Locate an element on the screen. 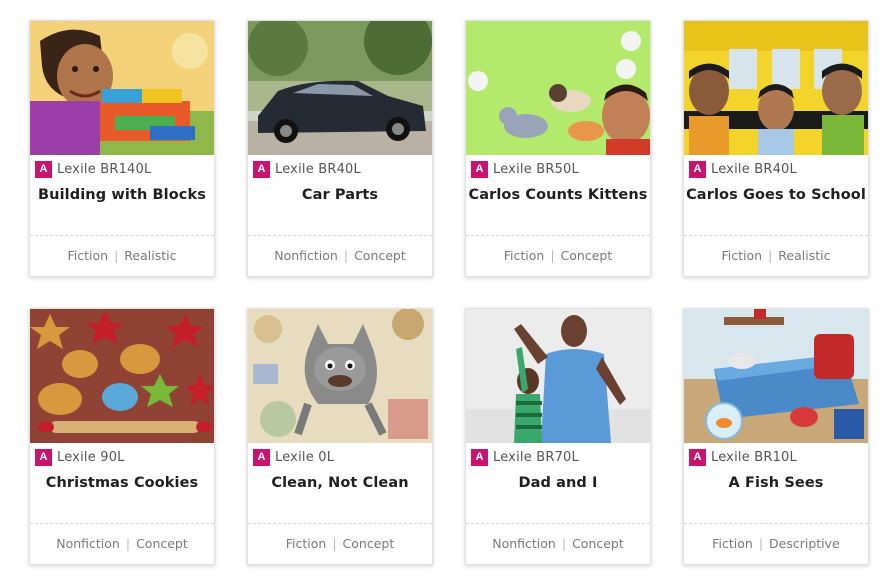 This screenshot has width=896, height=586. book-meta: A Lexile 0L is located at coordinates (293, 457).